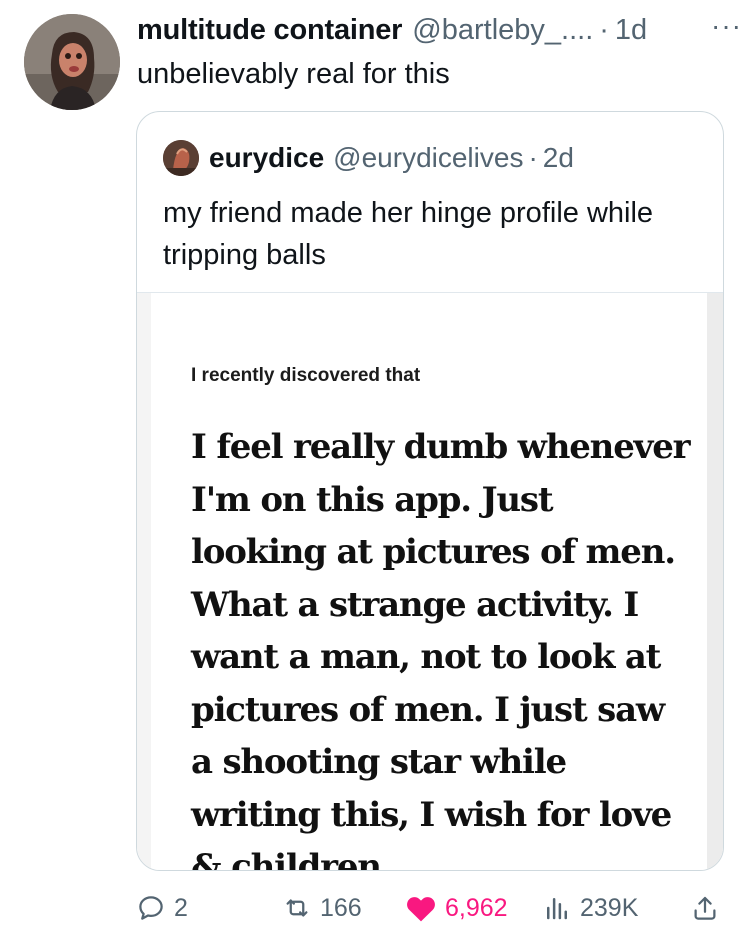  What do you see at coordinates (293, 74) in the screenshot?
I see `tweet-text: unbelievably real for this` at bounding box center [293, 74].